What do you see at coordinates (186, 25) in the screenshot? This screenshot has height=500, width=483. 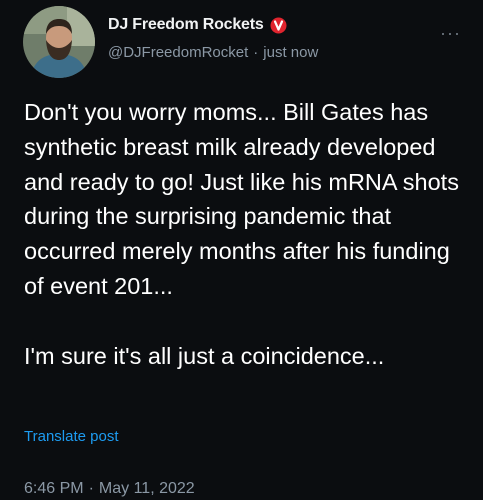 I see `display-name: DJ Freedom Rockets` at bounding box center [186, 25].